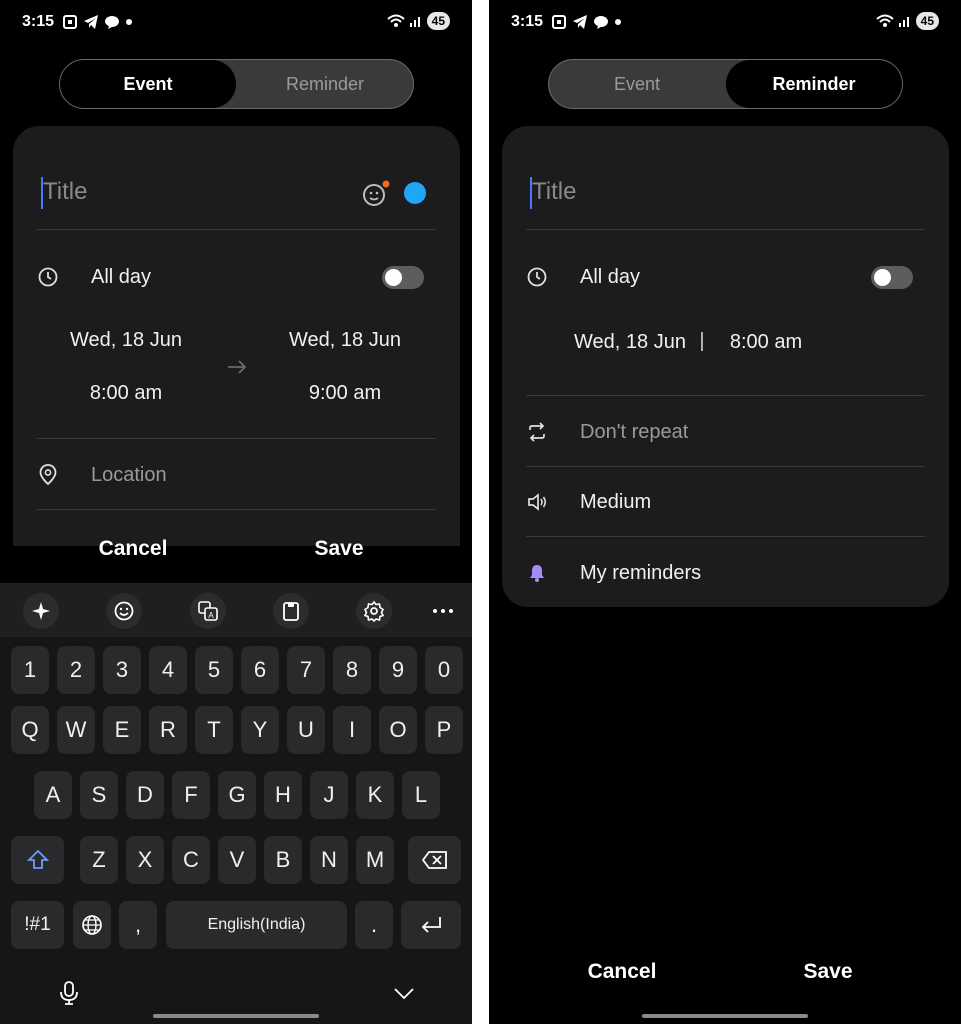 This screenshot has height=1024, width=961. I want to click on key-j: J, so click(329, 795).